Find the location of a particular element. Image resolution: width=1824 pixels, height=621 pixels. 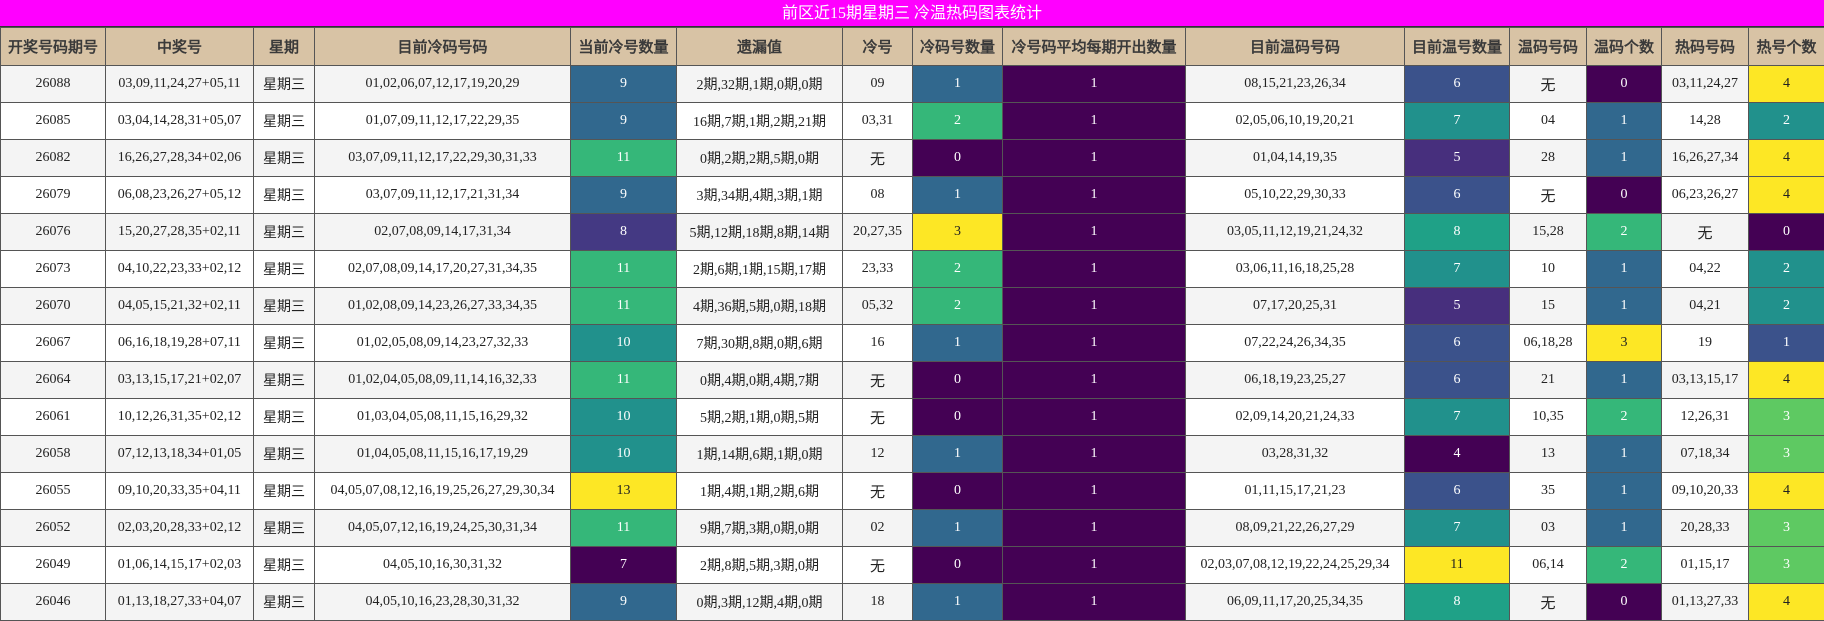

cold-numbers-cell: 04,05,07,08,12,16,19,25,26,27,29,30,34 is located at coordinates (443, 491).